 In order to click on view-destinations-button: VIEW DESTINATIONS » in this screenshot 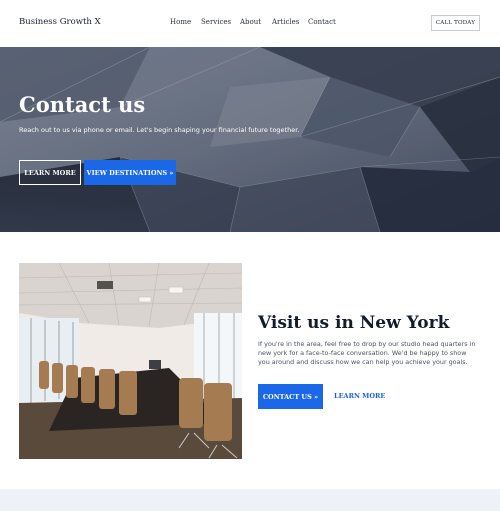, I will do `click(130, 172)`.